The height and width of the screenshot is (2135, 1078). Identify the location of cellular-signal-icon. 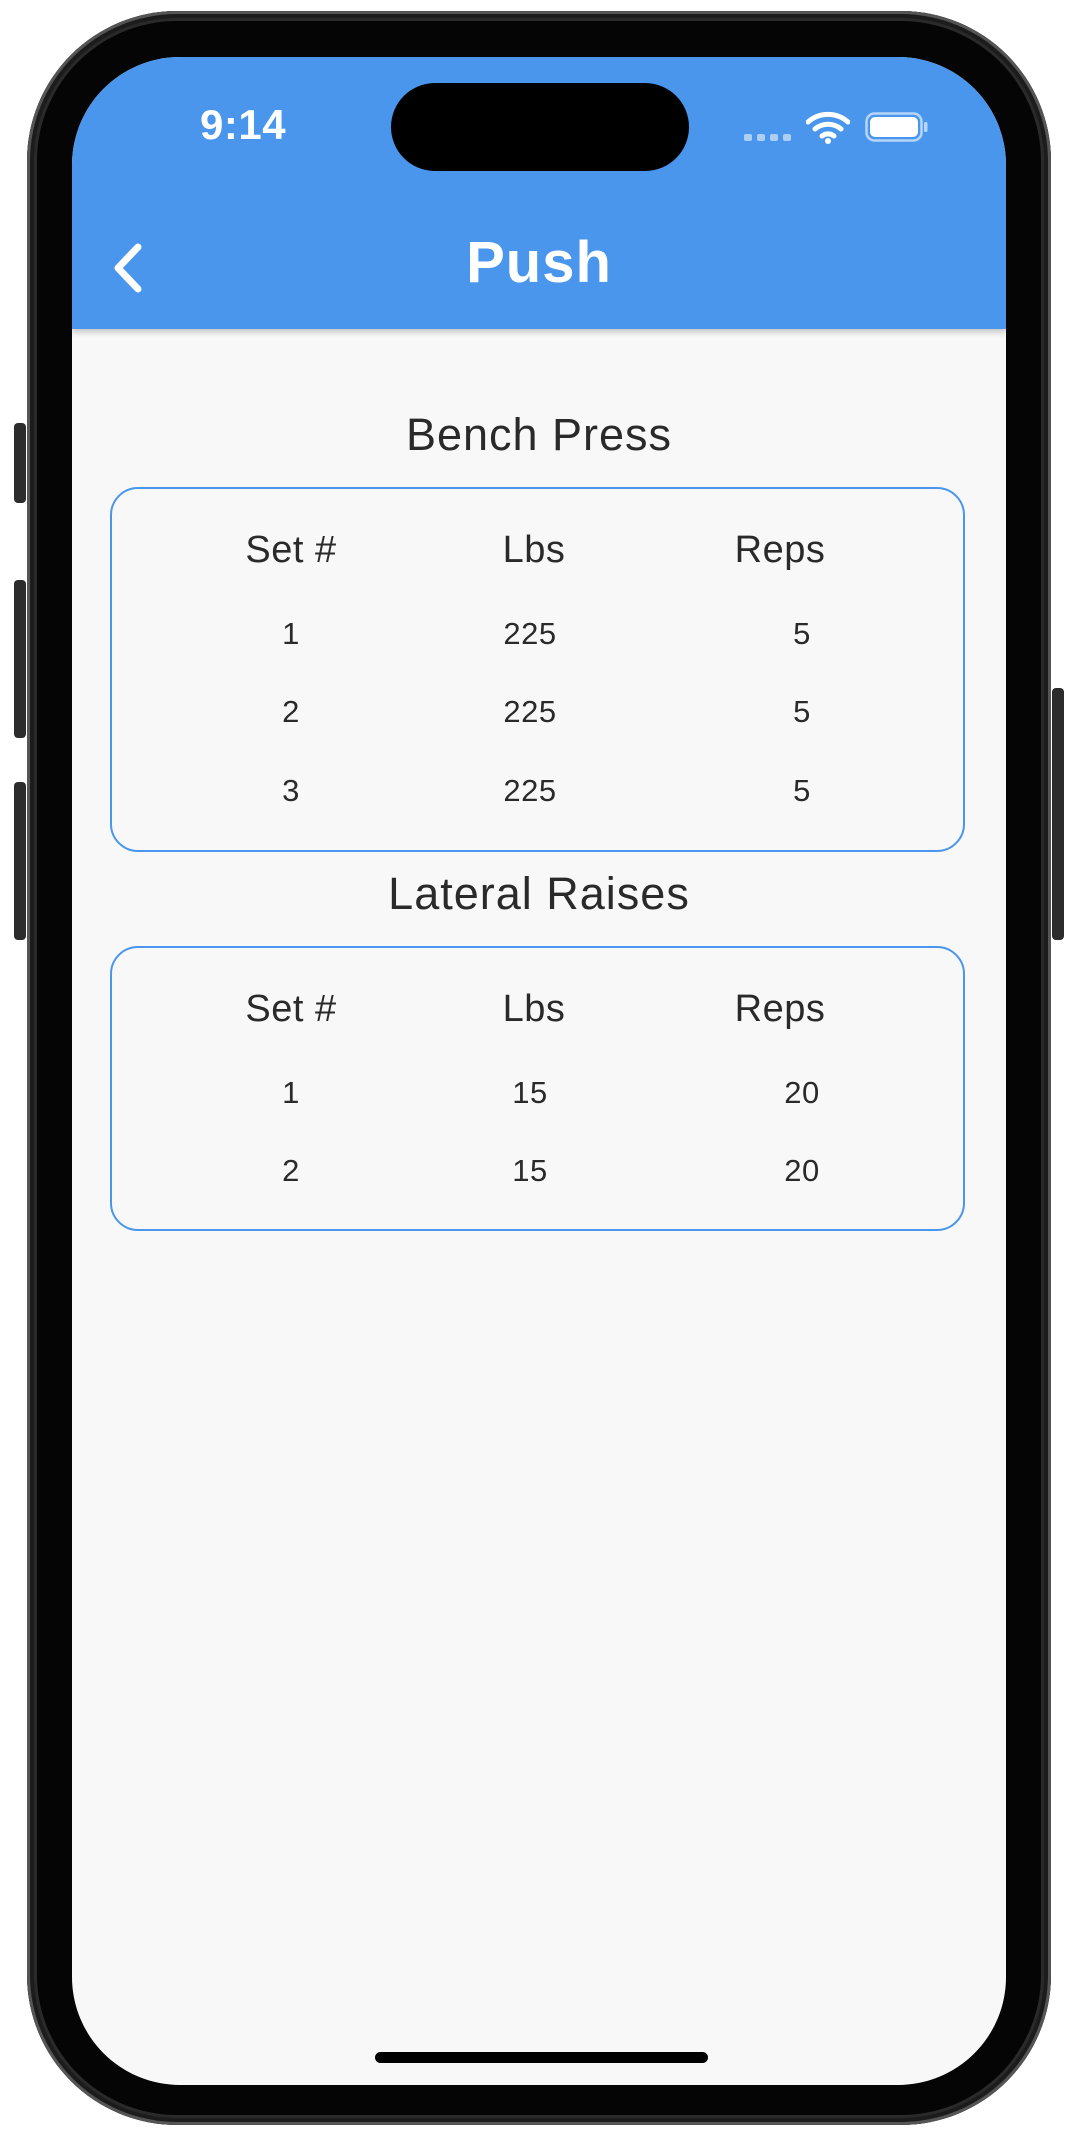
(767, 137).